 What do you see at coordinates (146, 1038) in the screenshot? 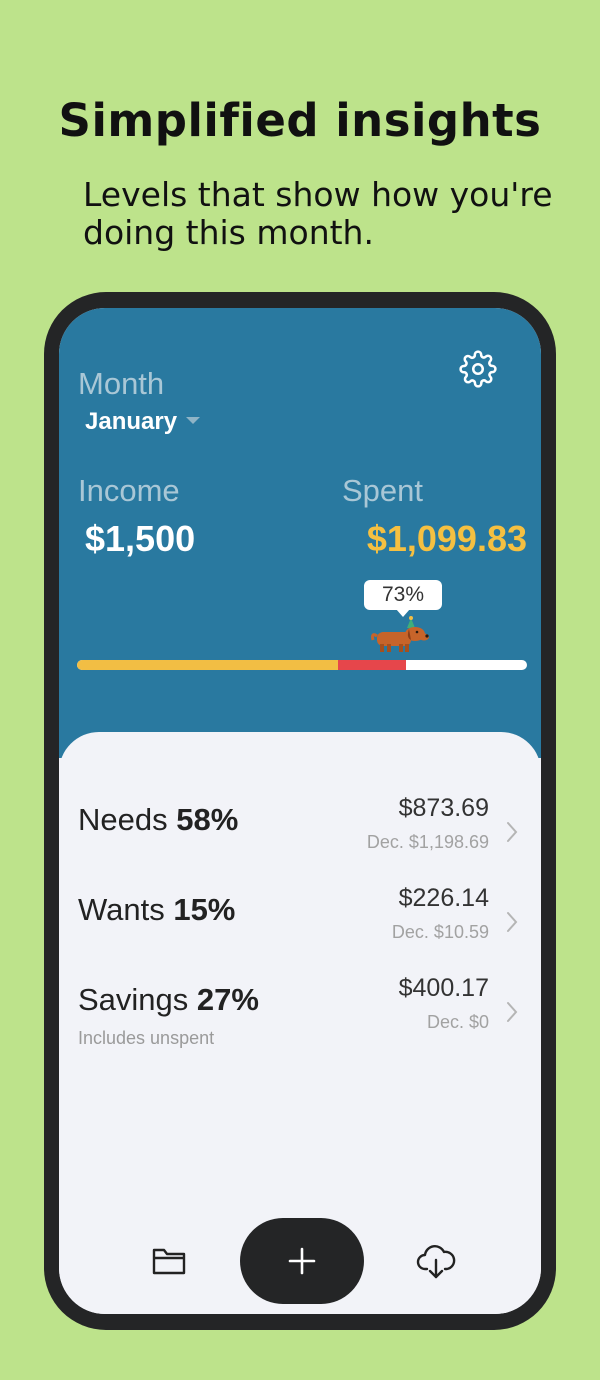
I see `category-note: Includes unspent` at bounding box center [146, 1038].